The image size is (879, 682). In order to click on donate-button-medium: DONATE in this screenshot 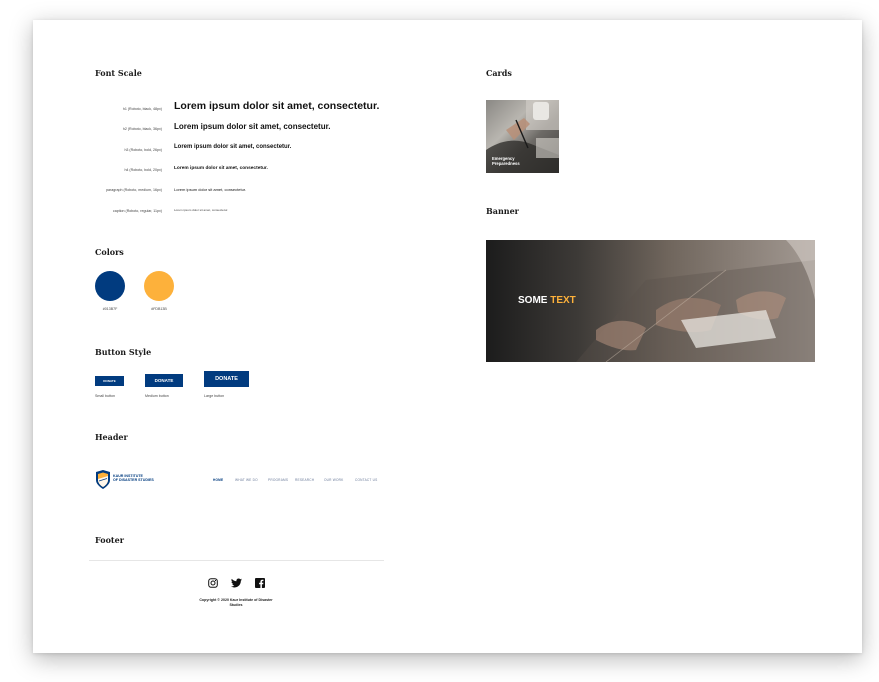, I will do `click(164, 380)`.